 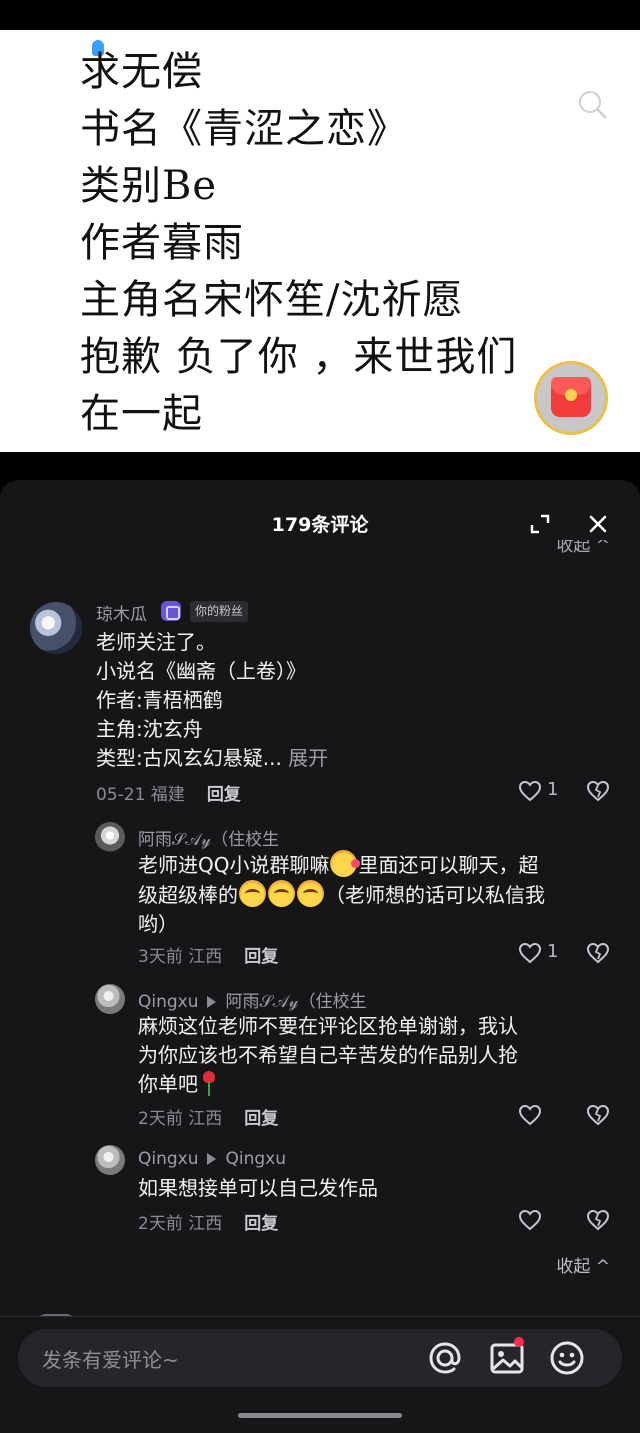 What do you see at coordinates (121, 612) in the screenshot?
I see `comment-username: 琼木瓜` at bounding box center [121, 612].